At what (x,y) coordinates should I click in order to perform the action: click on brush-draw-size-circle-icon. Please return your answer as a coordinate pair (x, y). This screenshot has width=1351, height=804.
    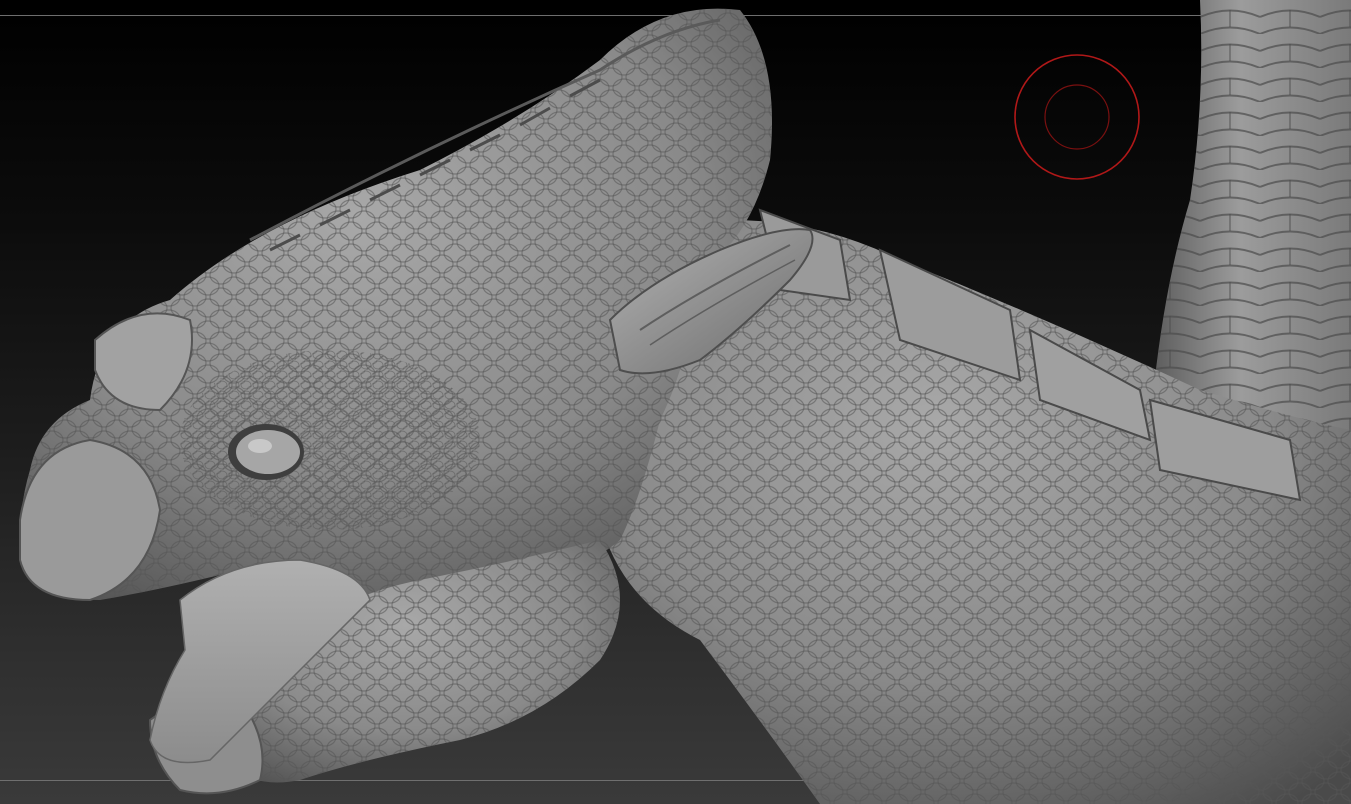
    Looking at the image, I should click on (1077, 117).